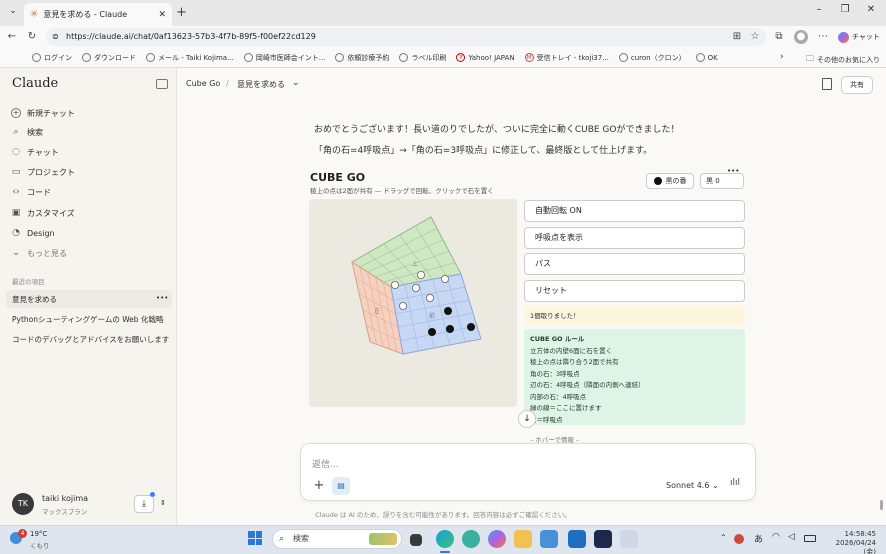 The image size is (886, 554). What do you see at coordinates (849, 542) in the screenshot?
I see `system-clock: 14:58:45 2026/04/24 (金)` at bounding box center [849, 542].